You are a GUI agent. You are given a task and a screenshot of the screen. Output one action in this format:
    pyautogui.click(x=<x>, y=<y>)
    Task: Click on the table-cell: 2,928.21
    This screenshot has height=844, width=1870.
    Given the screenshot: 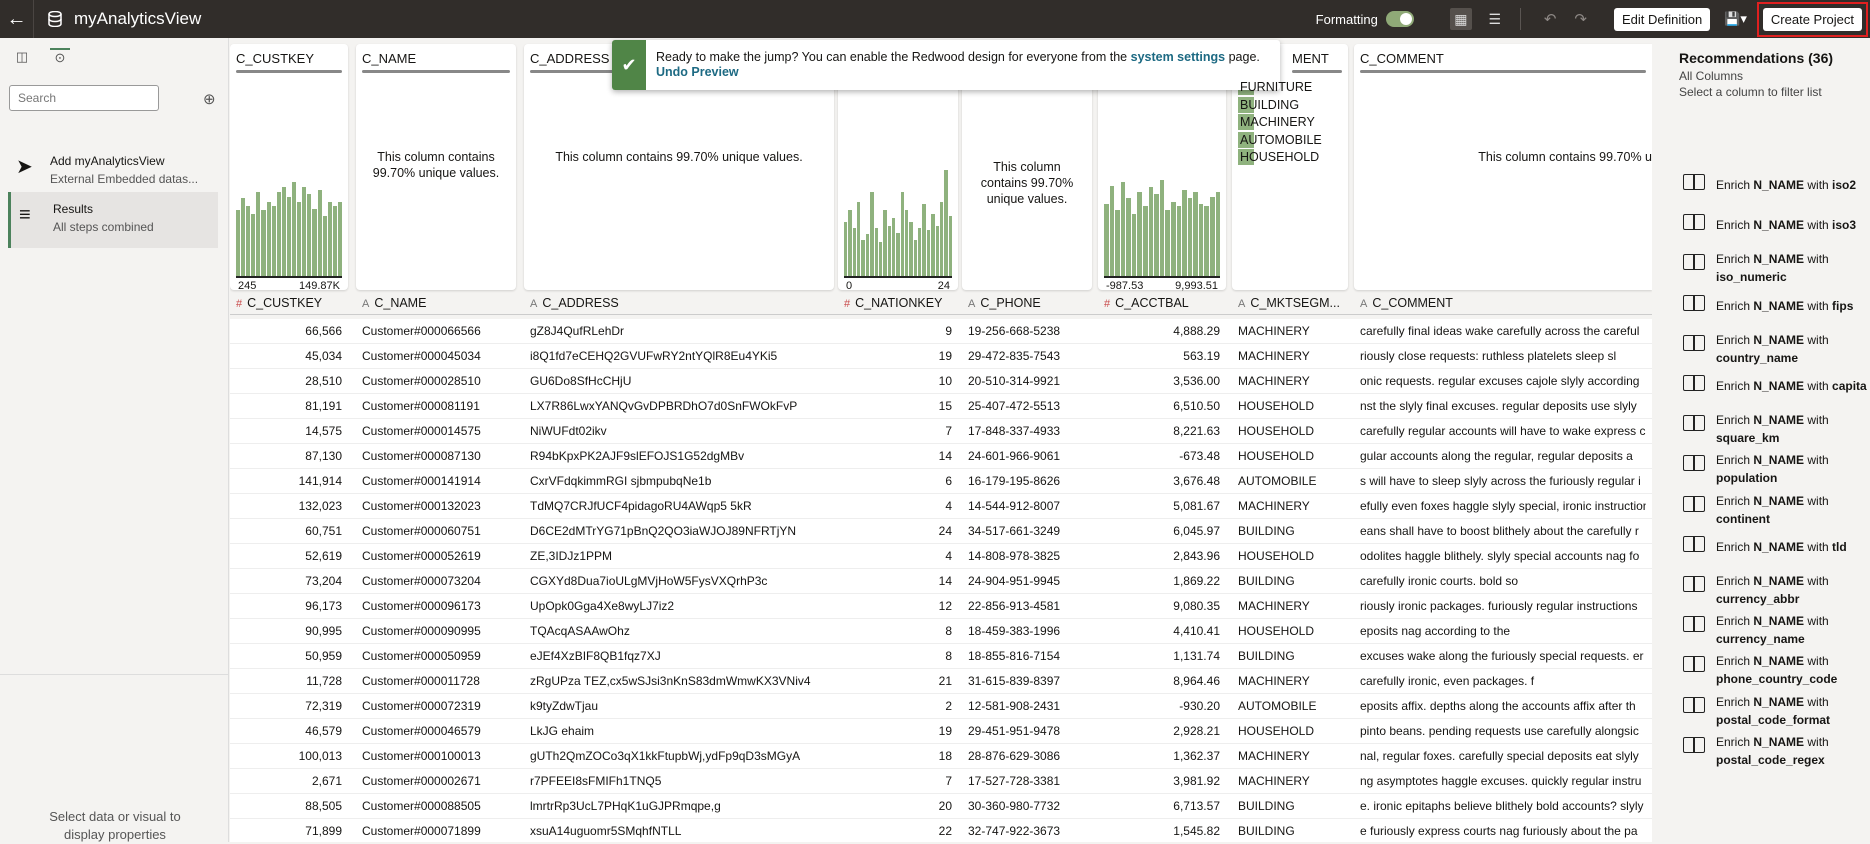 What is the action you would take?
    pyautogui.click(x=1196, y=731)
    